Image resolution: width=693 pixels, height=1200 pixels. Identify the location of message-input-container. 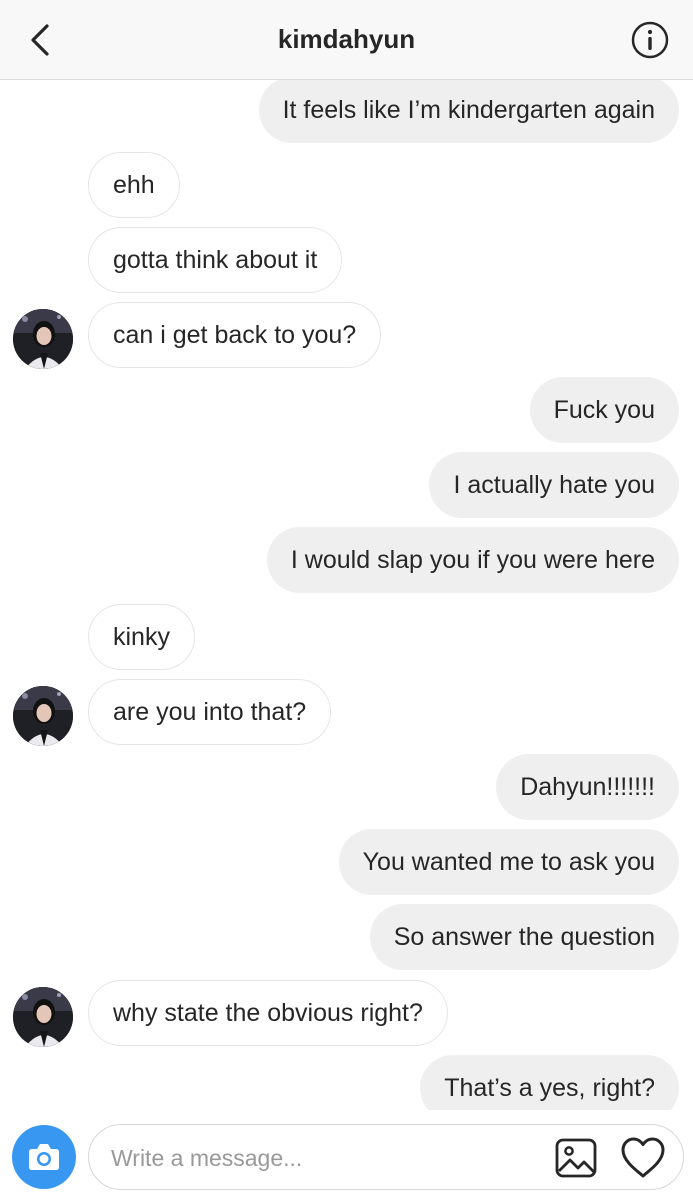
(386, 1157).